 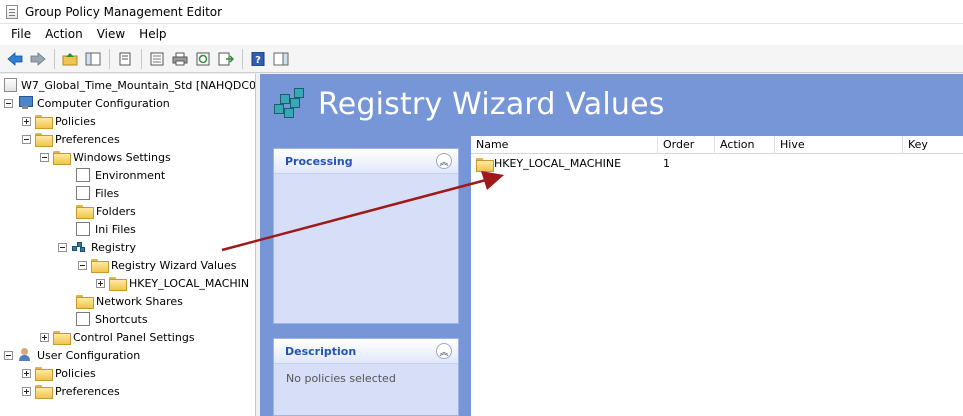 What do you see at coordinates (59, 373) in the screenshot?
I see `tree-item-user-policies: Policies` at bounding box center [59, 373].